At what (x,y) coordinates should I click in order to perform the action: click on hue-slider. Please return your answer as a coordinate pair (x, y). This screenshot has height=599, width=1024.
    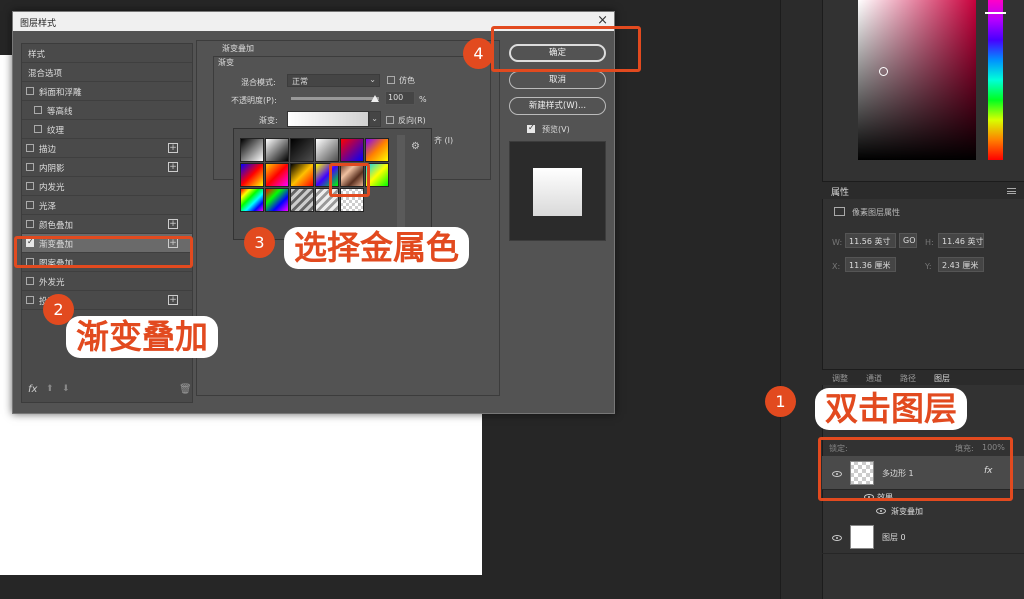
    Looking at the image, I should click on (995, 80).